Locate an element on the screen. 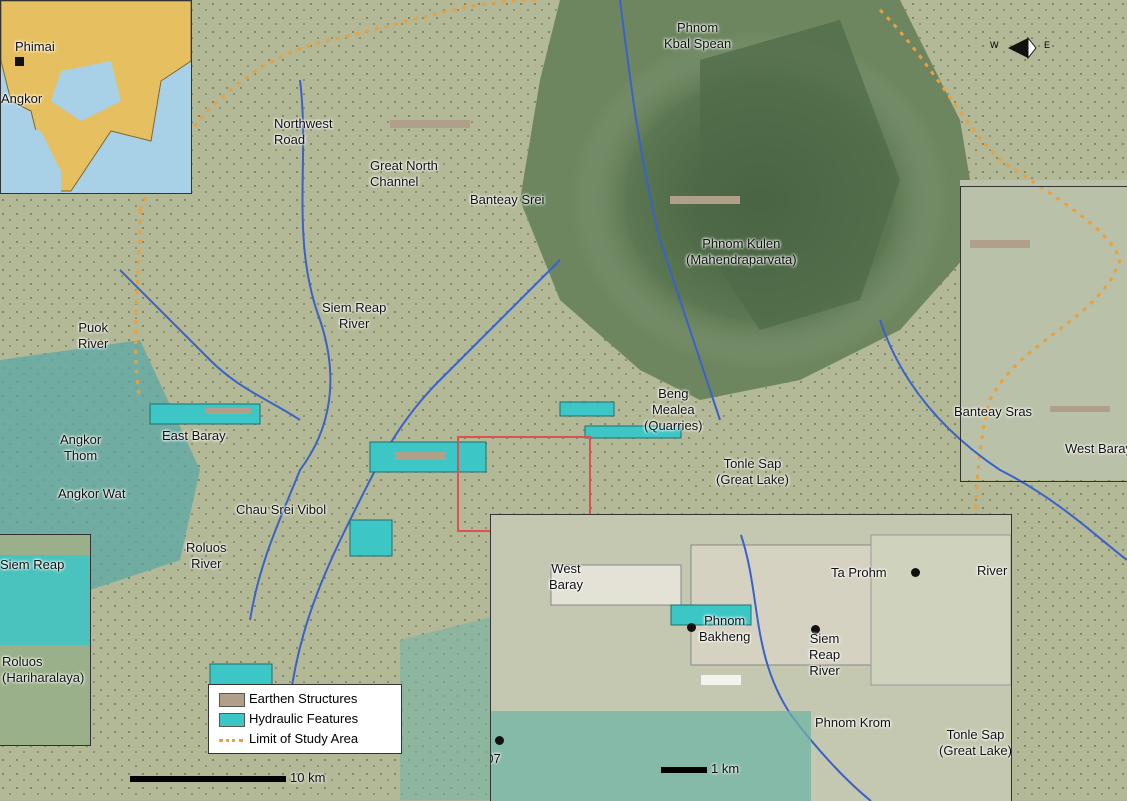 The image size is (1127, 801). baray-mid is located at coordinates (371, 538).